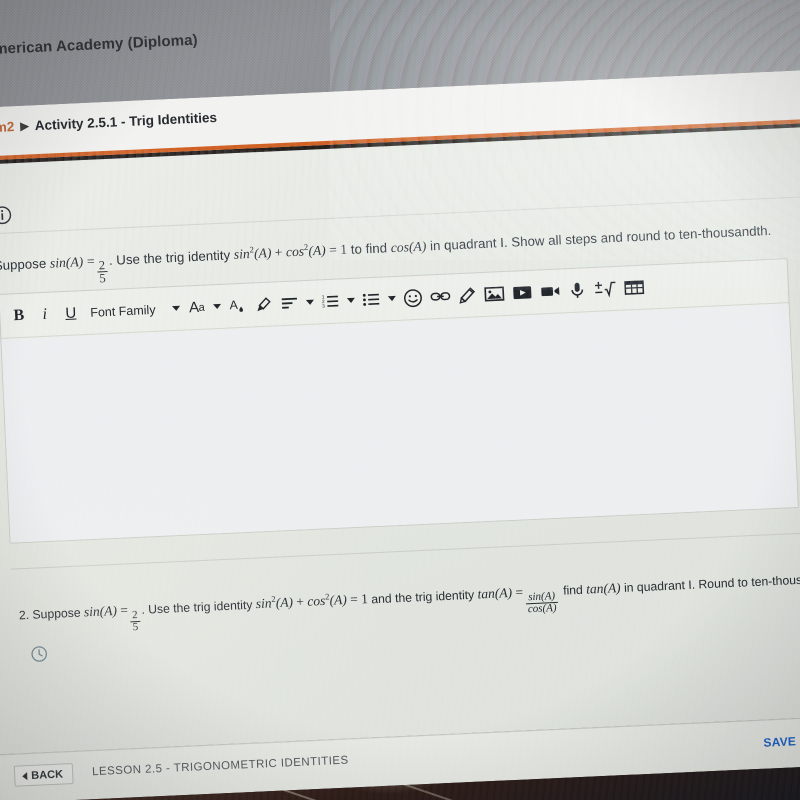 The width and height of the screenshot is (800, 800). What do you see at coordinates (781, 741) in the screenshot?
I see `save-and-exit-button: SAVE & E` at bounding box center [781, 741].